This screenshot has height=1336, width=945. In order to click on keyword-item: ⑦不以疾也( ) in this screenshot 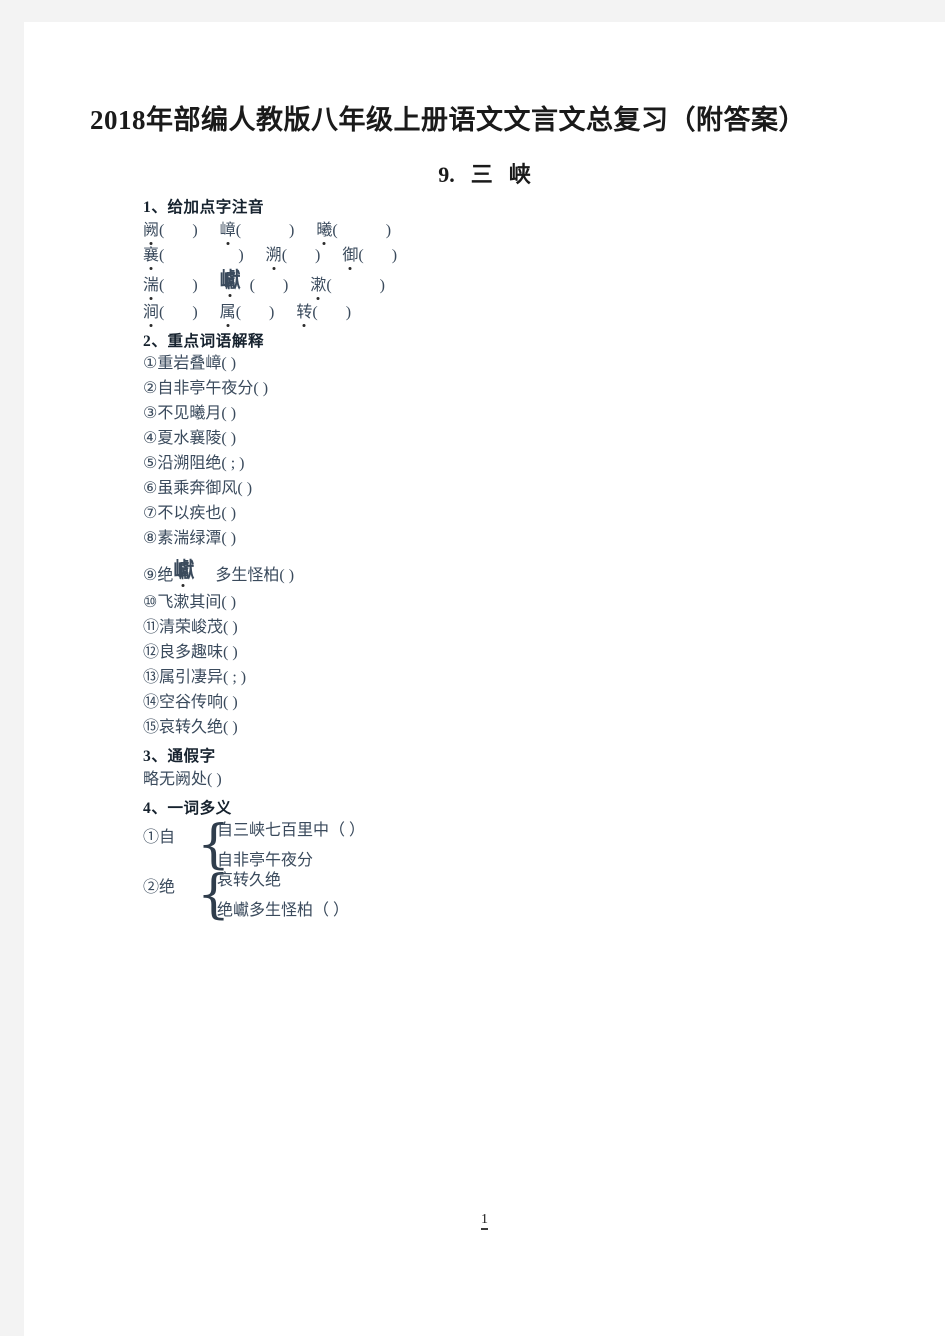, I will do `click(463, 514)`.